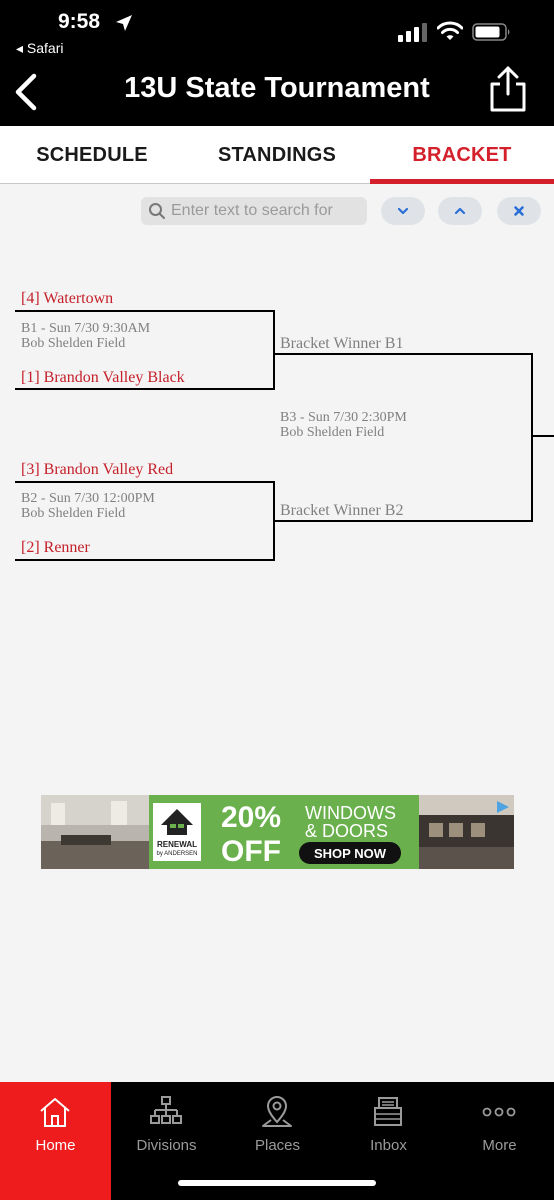 This screenshot has width=554, height=1200. Describe the element at coordinates (97, 470) in the screenshot. I see `team-brandon-valley-red: [3] Brandon Valley Red` at that location.